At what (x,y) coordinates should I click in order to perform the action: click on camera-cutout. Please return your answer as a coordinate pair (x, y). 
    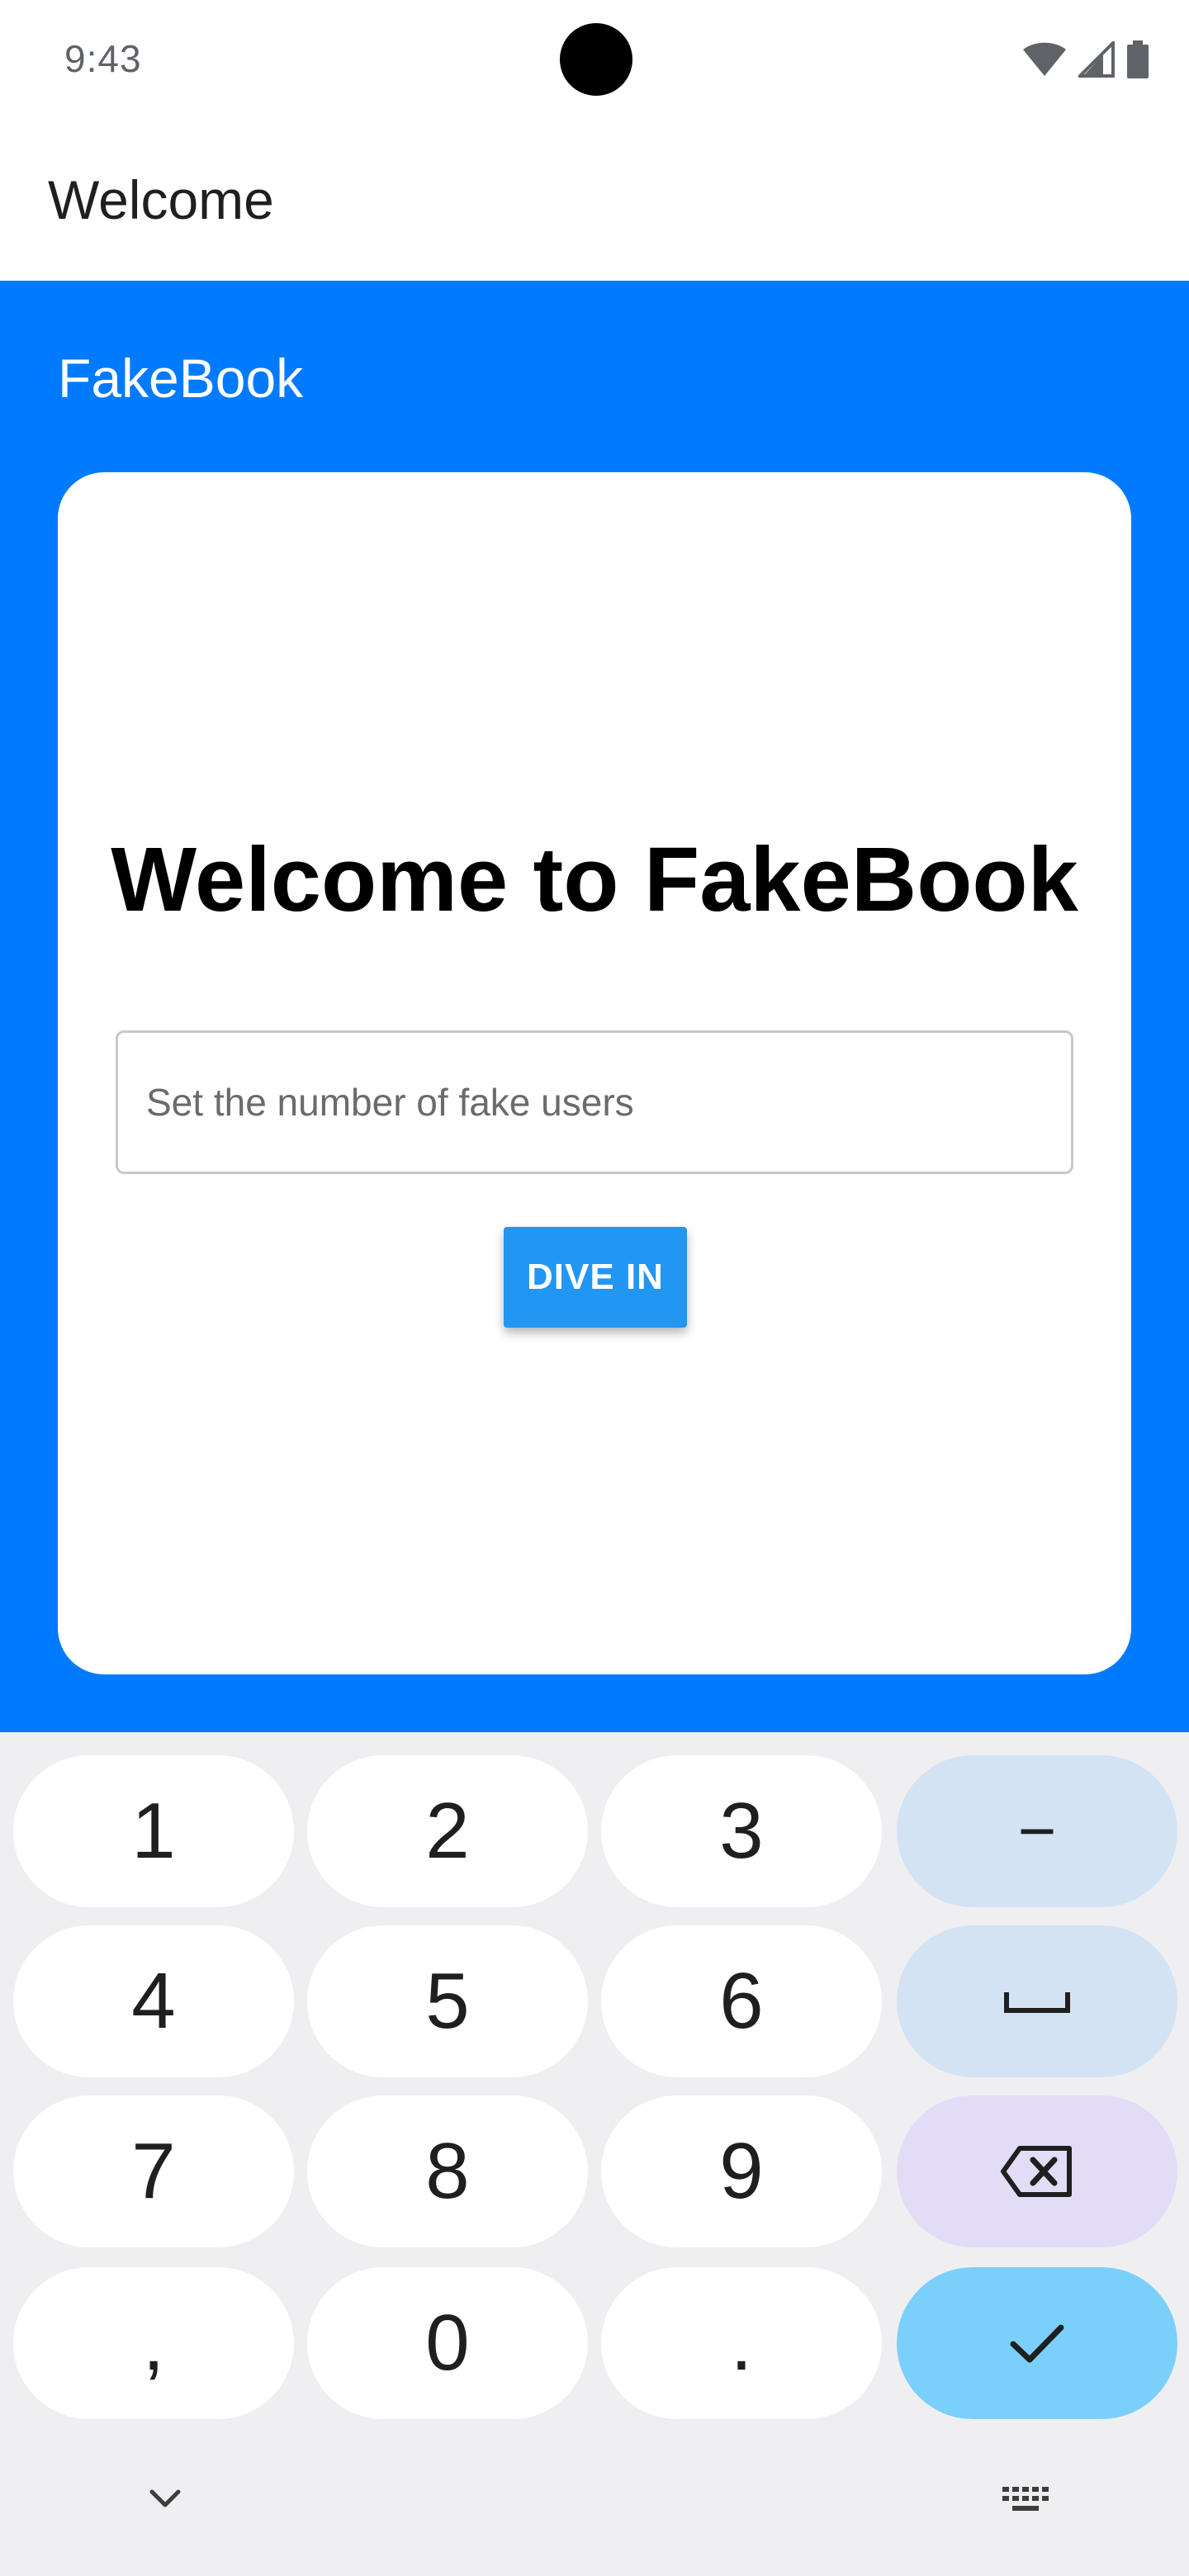
    Looking at the image, I should click on (596, 59).